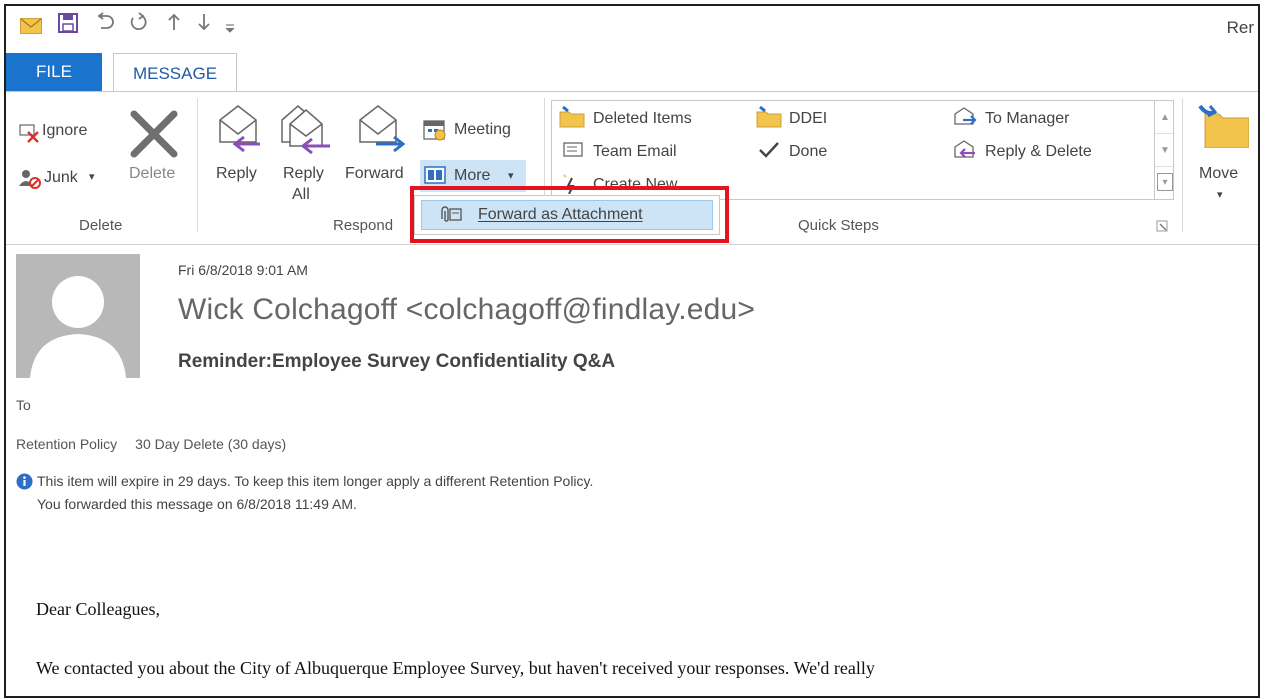 The width and height of the screenshot is (1263, 698). I want to click on reply-button: Reply, so click(236, 174).